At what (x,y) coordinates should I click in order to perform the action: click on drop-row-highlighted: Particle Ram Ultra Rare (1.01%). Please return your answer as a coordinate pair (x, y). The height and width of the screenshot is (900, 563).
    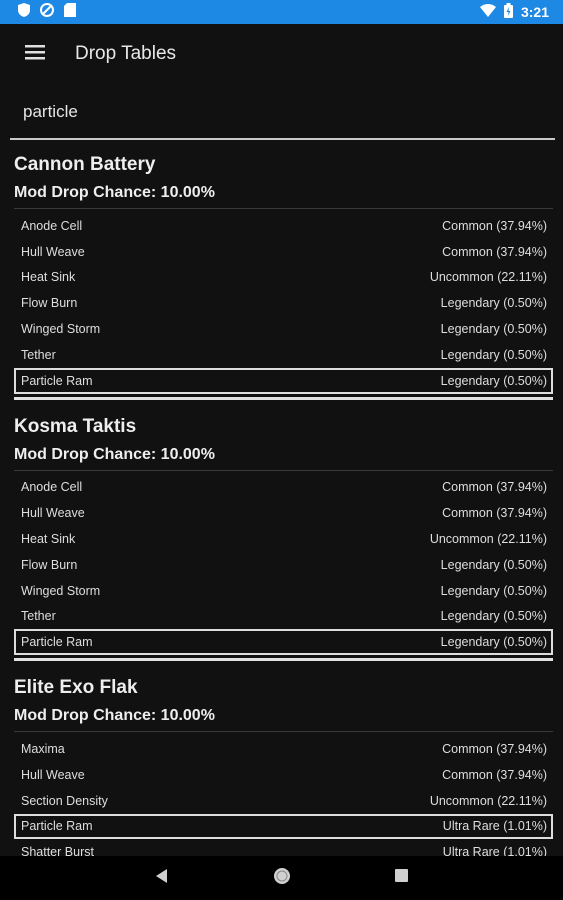
    Looking at the image, I should click on (283, 826).